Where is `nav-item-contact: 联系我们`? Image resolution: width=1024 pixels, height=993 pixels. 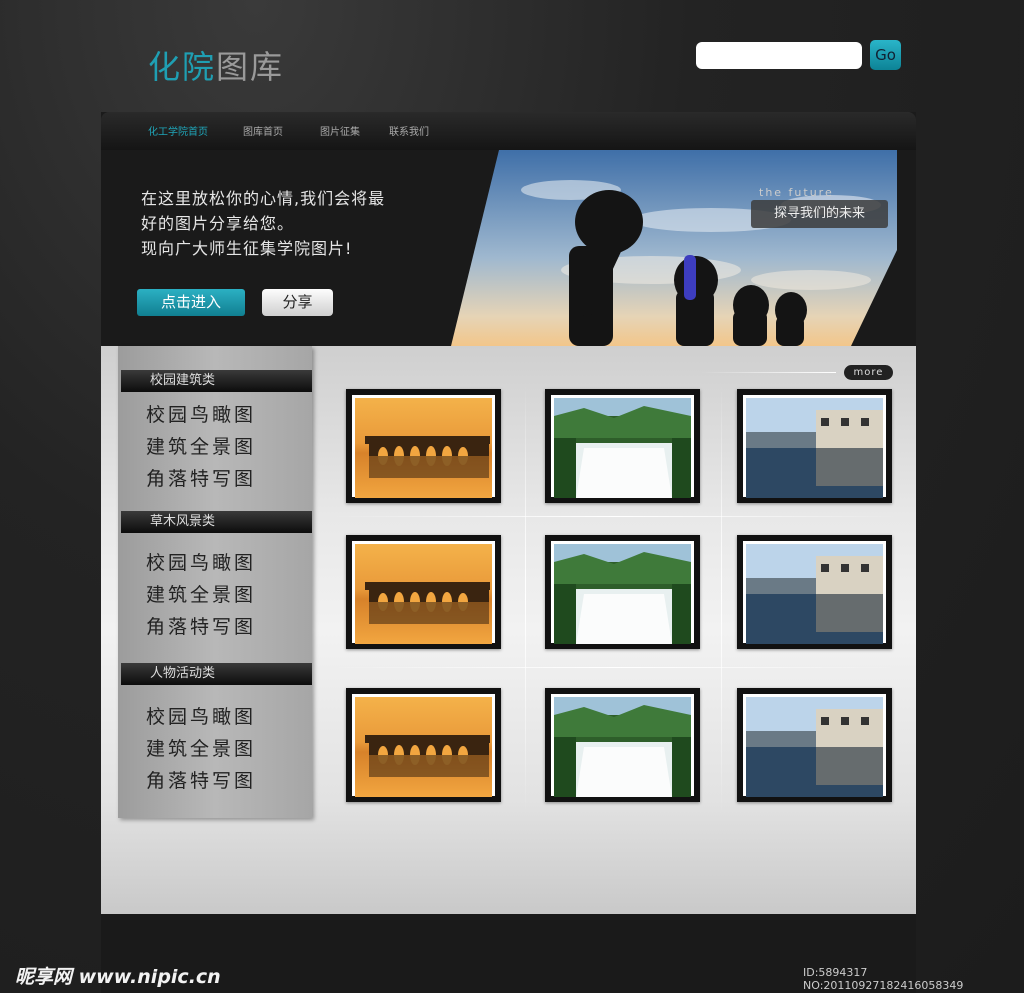
nav-item-contact: 联系我们 is located at coordinates (409, 133).